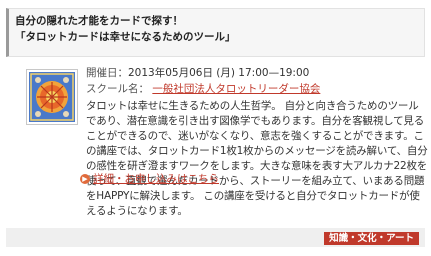  I want to click on school-label: スクール名：, so click(117, 89).